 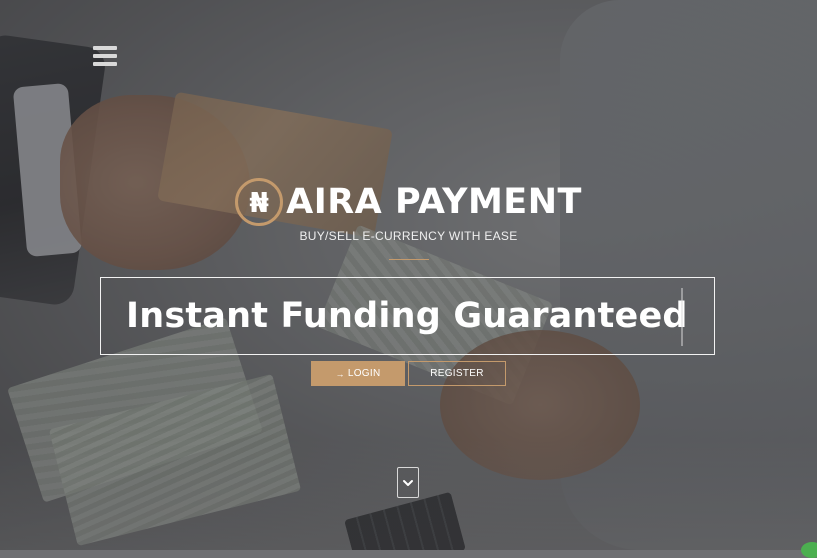 What do you see at coordinates (408, 236) in the screenshot?
I see `brand-tagline: BUY/SELL E-CURRENCY WITH EASE` at bounding box center [408, 236].